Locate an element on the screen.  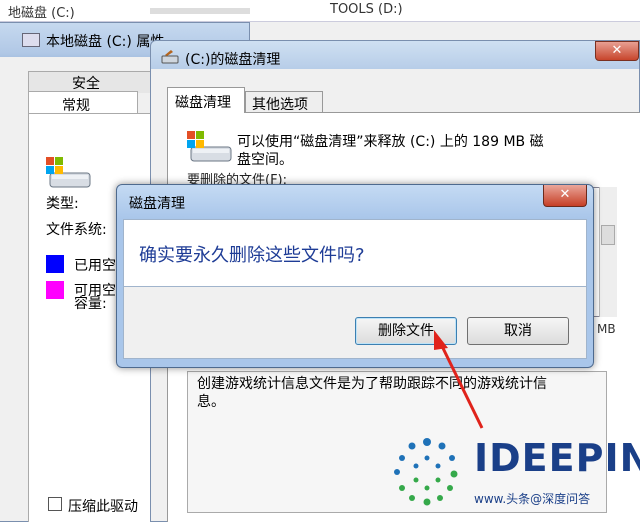
ideepin-logo-icon is located at coordinates (426, 472).